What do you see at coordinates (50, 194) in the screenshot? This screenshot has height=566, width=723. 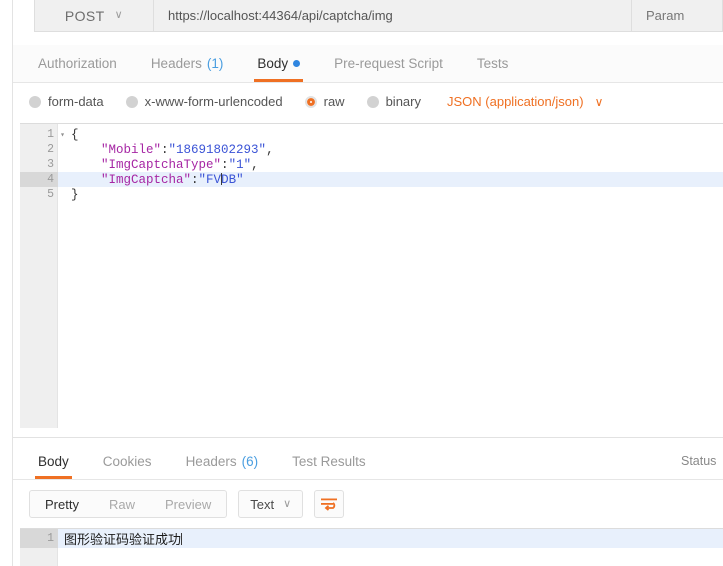 I see `line-number: 5` at bounding box center [50, 194].